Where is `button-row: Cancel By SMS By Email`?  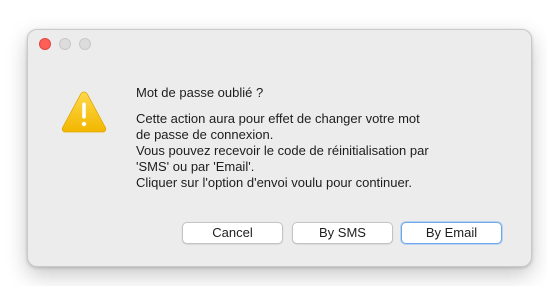 button-row: Cancel By SMS By Email is located at coordinates (279, 234).